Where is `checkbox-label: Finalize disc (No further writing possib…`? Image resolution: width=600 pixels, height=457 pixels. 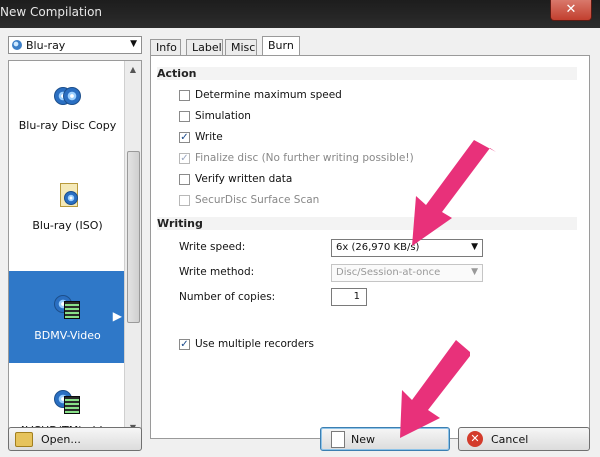
checkbox-label: Finalize disc (No further writing possib… is located at coordinates (304, 158).